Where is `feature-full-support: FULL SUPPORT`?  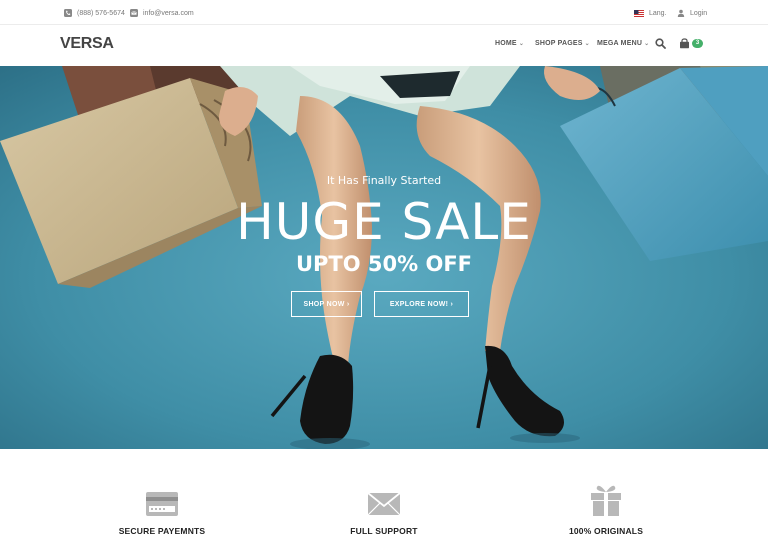
feature-full-support: FULL SUPPORT is located at coordinates (384, 513).